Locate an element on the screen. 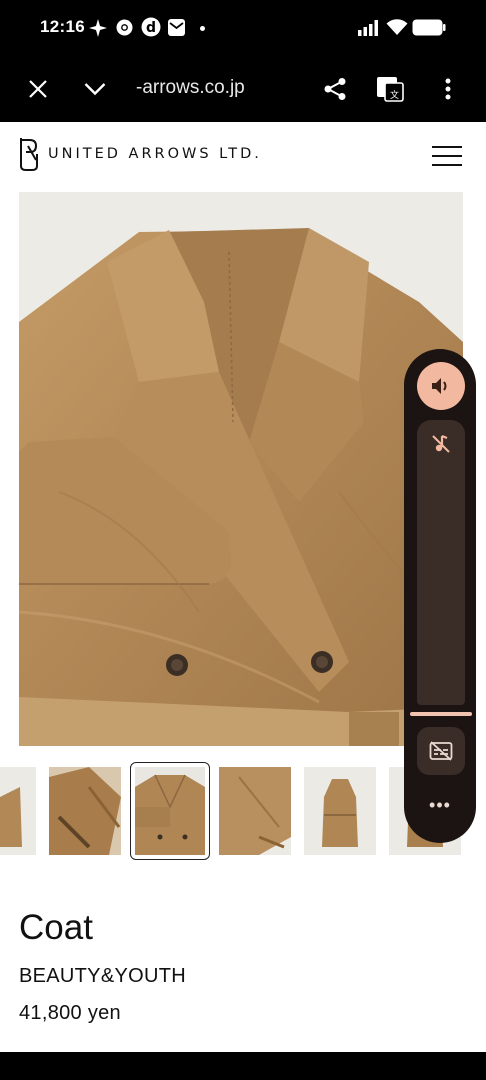 The image size is (486, 1080). mute-notification-icon is located at coordinates (441, 443).